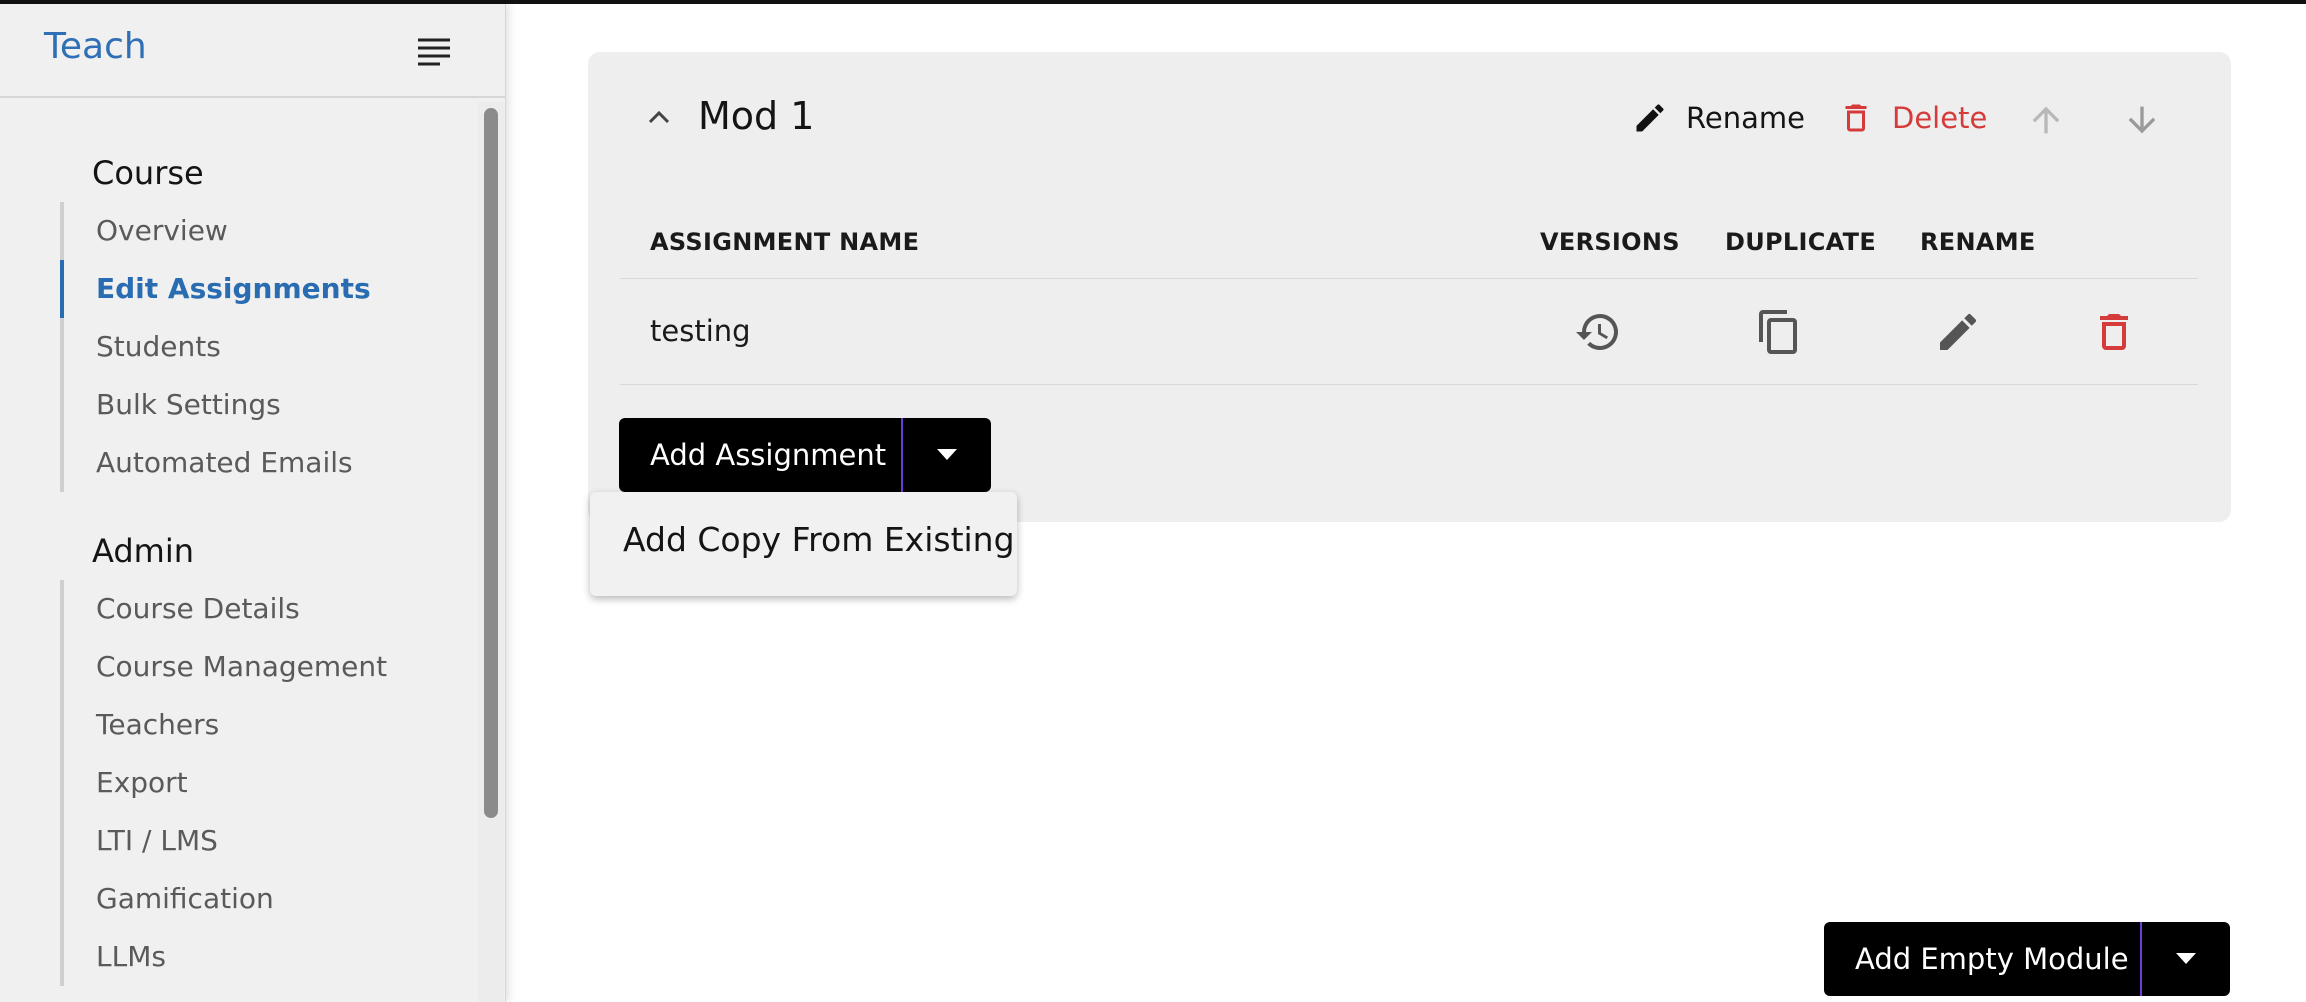  What do you see at coordinates (760, 455) in the screenshot?
I see `add-assignment-button: Add Assignment` at bounding box center [760, 455].